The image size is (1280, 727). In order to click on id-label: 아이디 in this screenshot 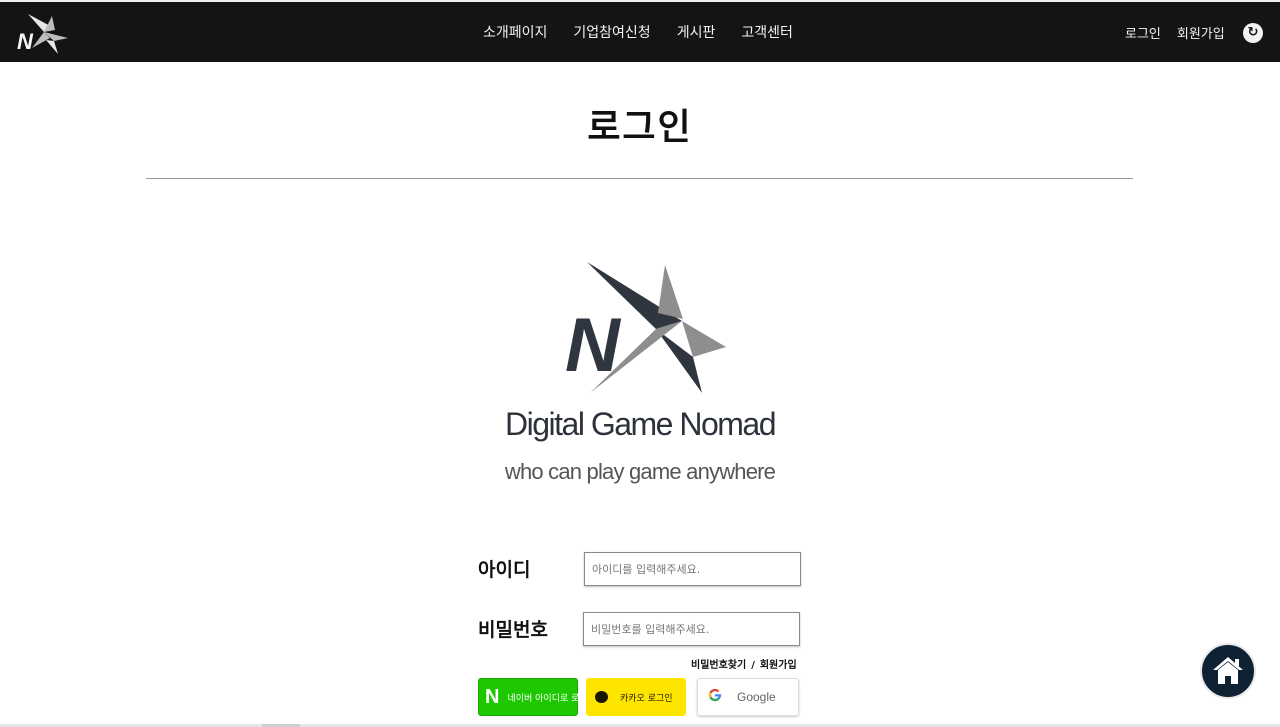, I will do `click(504, 570)`.